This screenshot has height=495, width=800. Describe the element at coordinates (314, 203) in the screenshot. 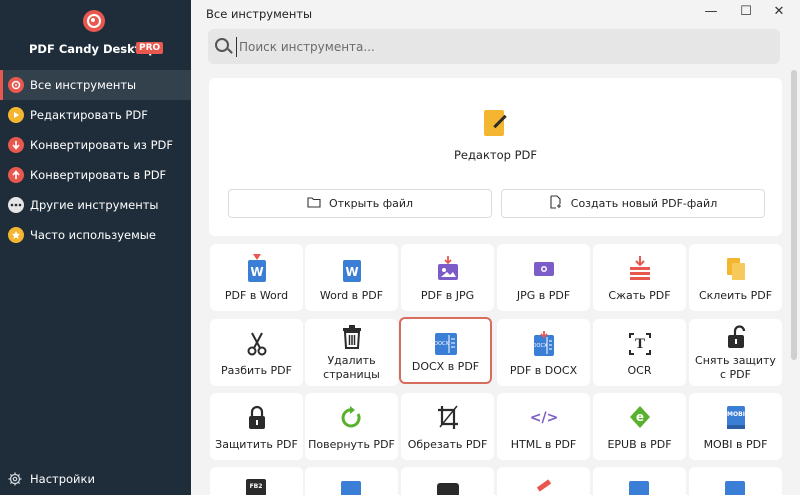

I see `folder-icon` at that location.